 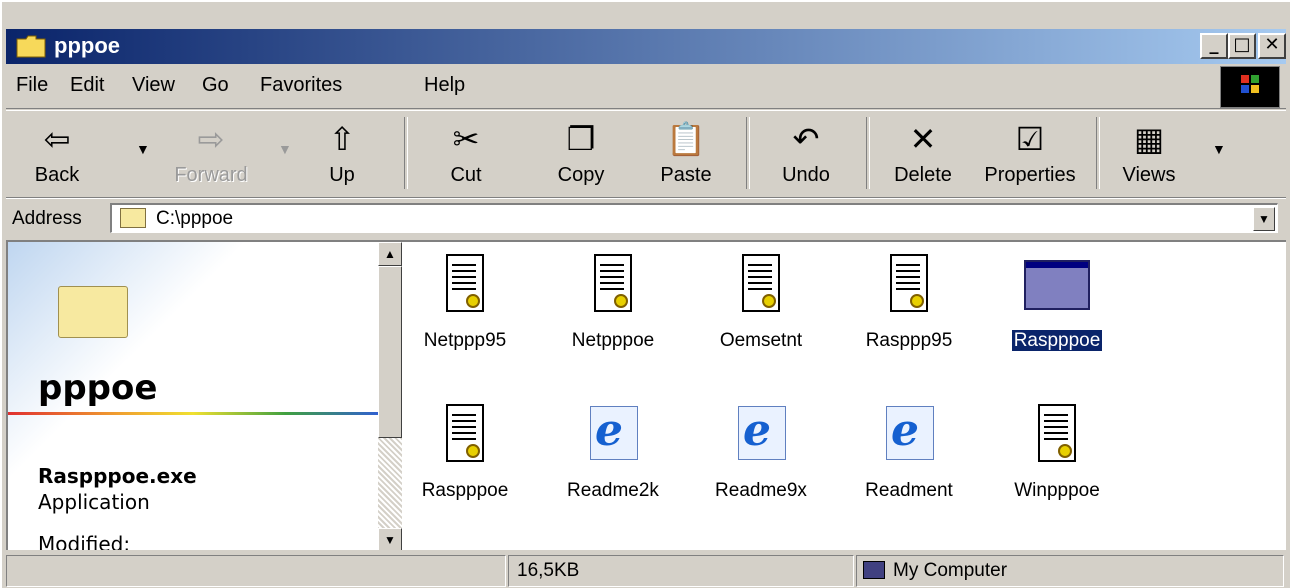 What do you see at coordinates (761, 340) in the screenshot?
I see `file-name: Oemsetnt` at bounding box center [761, 340].